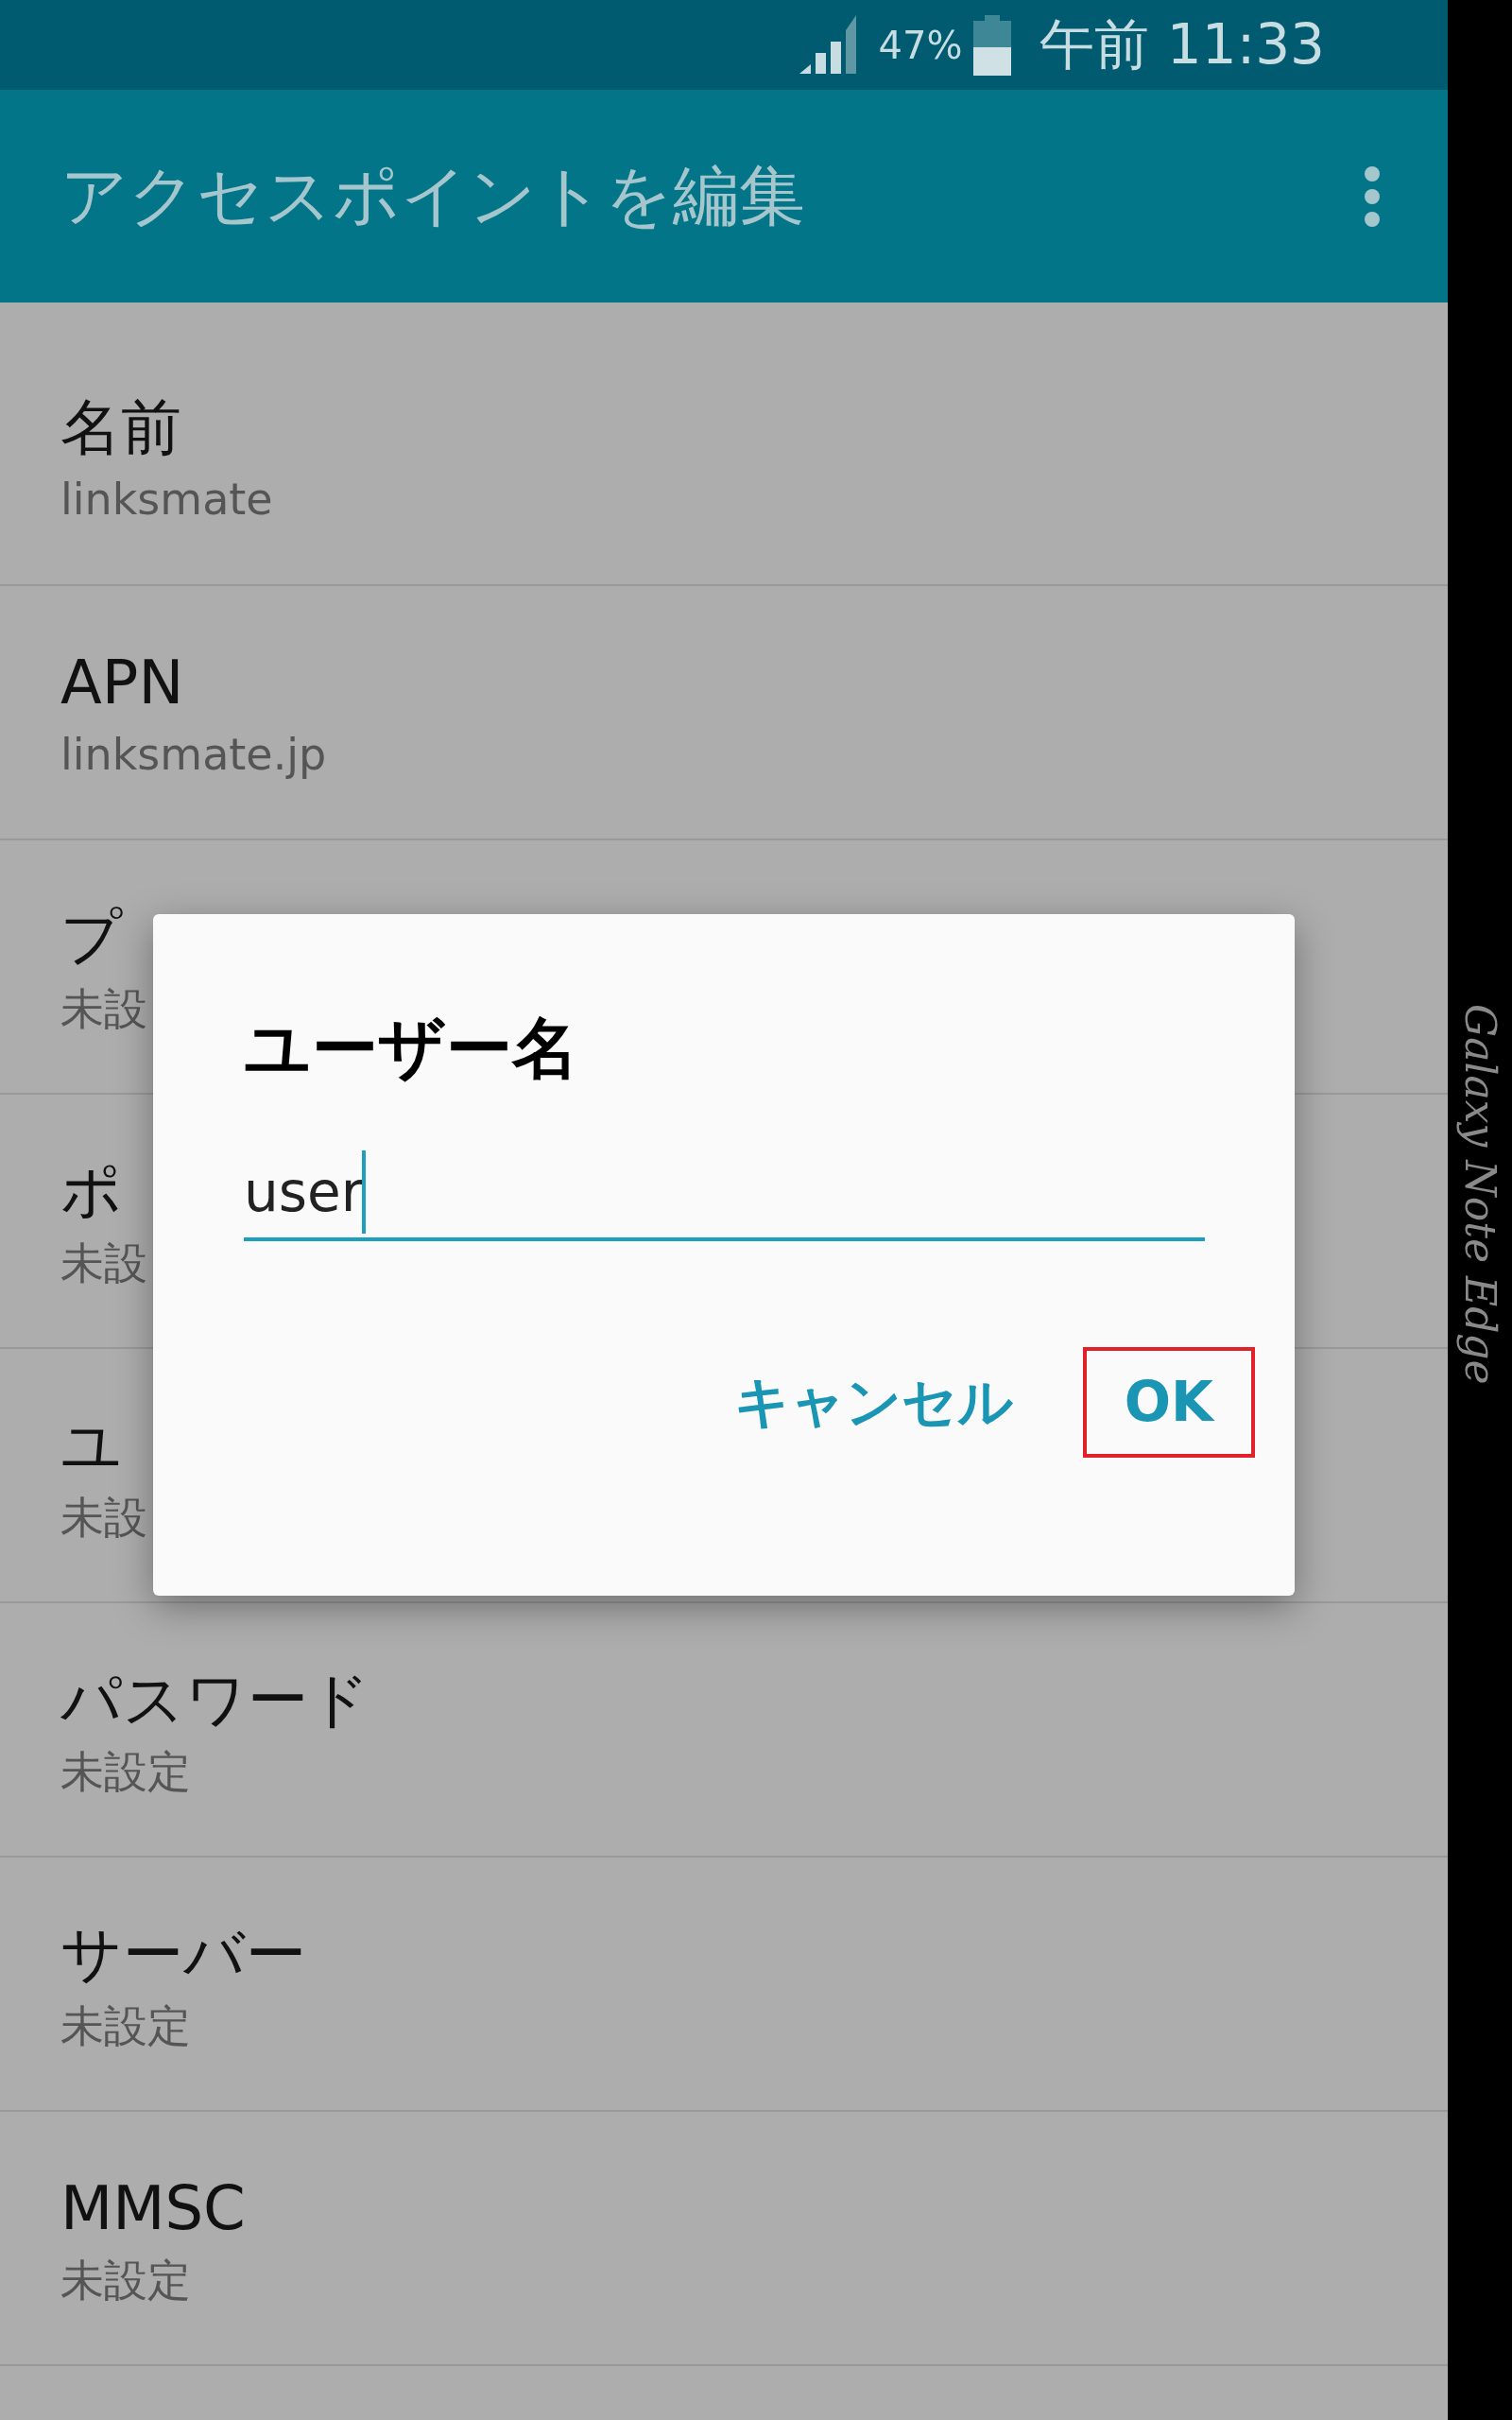 This screenshot has width=1512, height=2420. Describe the element at coordinates (992, 45) in the screenshot. I see `battery-icon` at that location.